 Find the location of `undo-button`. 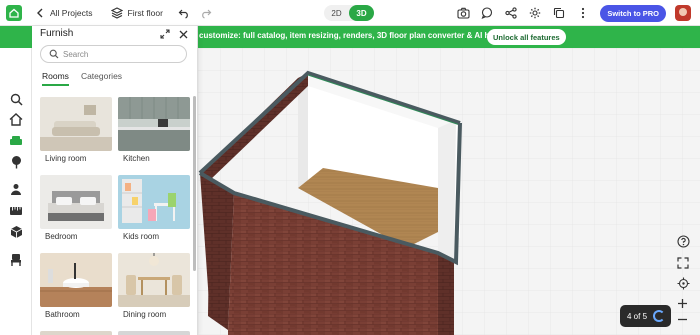

undo-button is located at coordinates (184, 13).